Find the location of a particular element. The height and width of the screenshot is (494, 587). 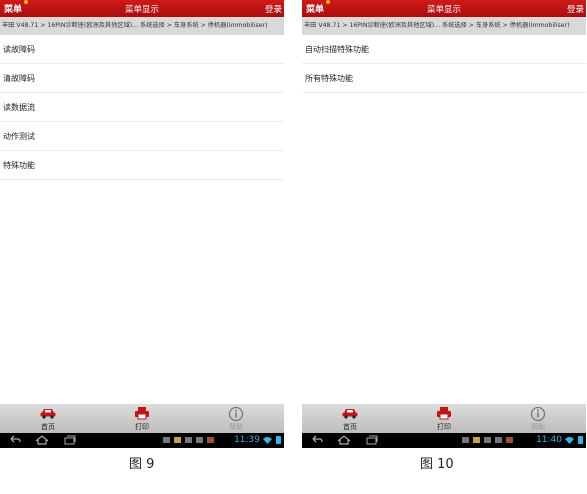

list-item-all-special: 所有特殊功能 is located at coordinates (444, 78).